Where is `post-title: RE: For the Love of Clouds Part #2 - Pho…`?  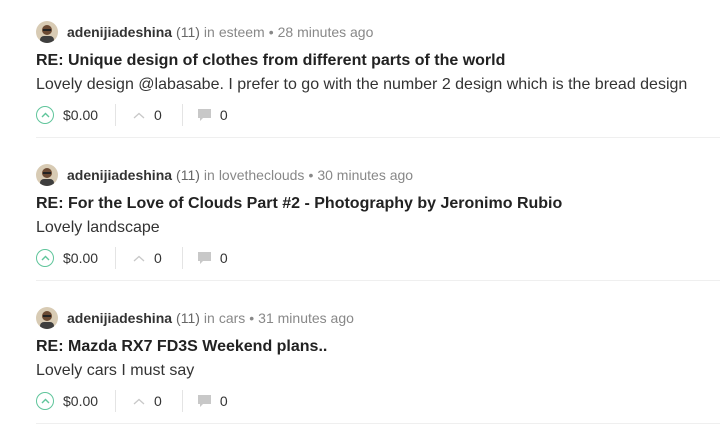 post-title: RE: For the Love of Clouds Part #2 - Pho… is located at coordinates (299, 204).